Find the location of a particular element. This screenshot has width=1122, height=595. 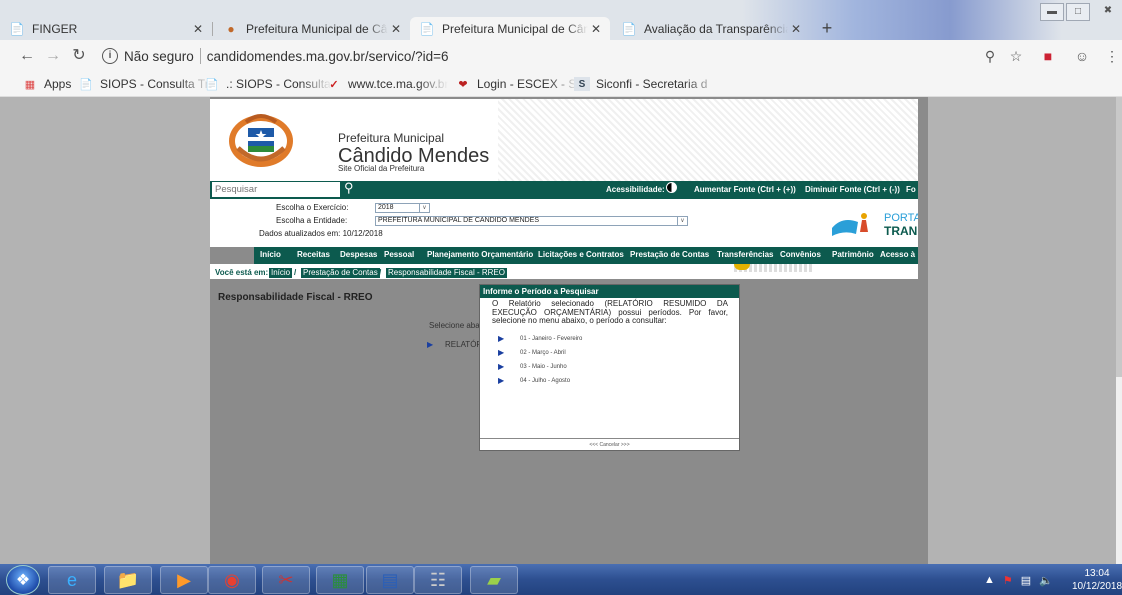

nav-inicio: Início is located at coordinates (270, 254).